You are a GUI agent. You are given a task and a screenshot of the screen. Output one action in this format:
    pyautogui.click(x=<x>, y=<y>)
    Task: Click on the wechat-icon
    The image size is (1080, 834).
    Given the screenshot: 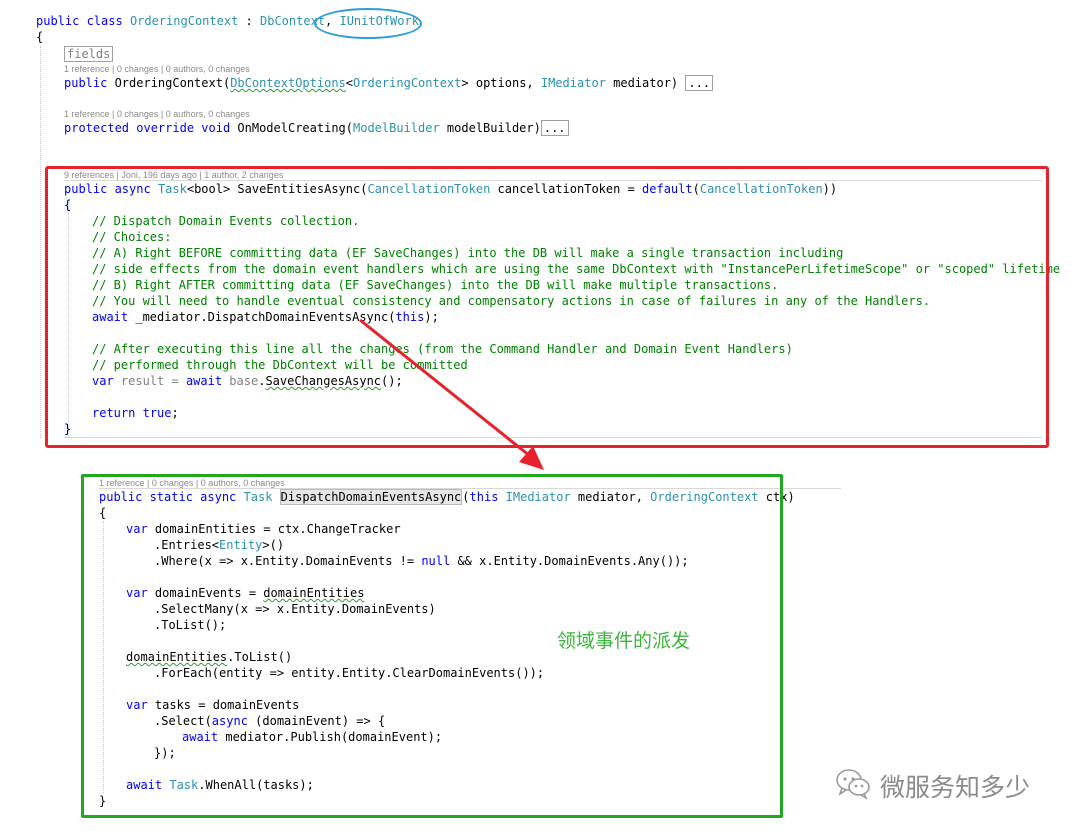 What is the action you would take?
    pyautogui.click(x=853, y=784)
    